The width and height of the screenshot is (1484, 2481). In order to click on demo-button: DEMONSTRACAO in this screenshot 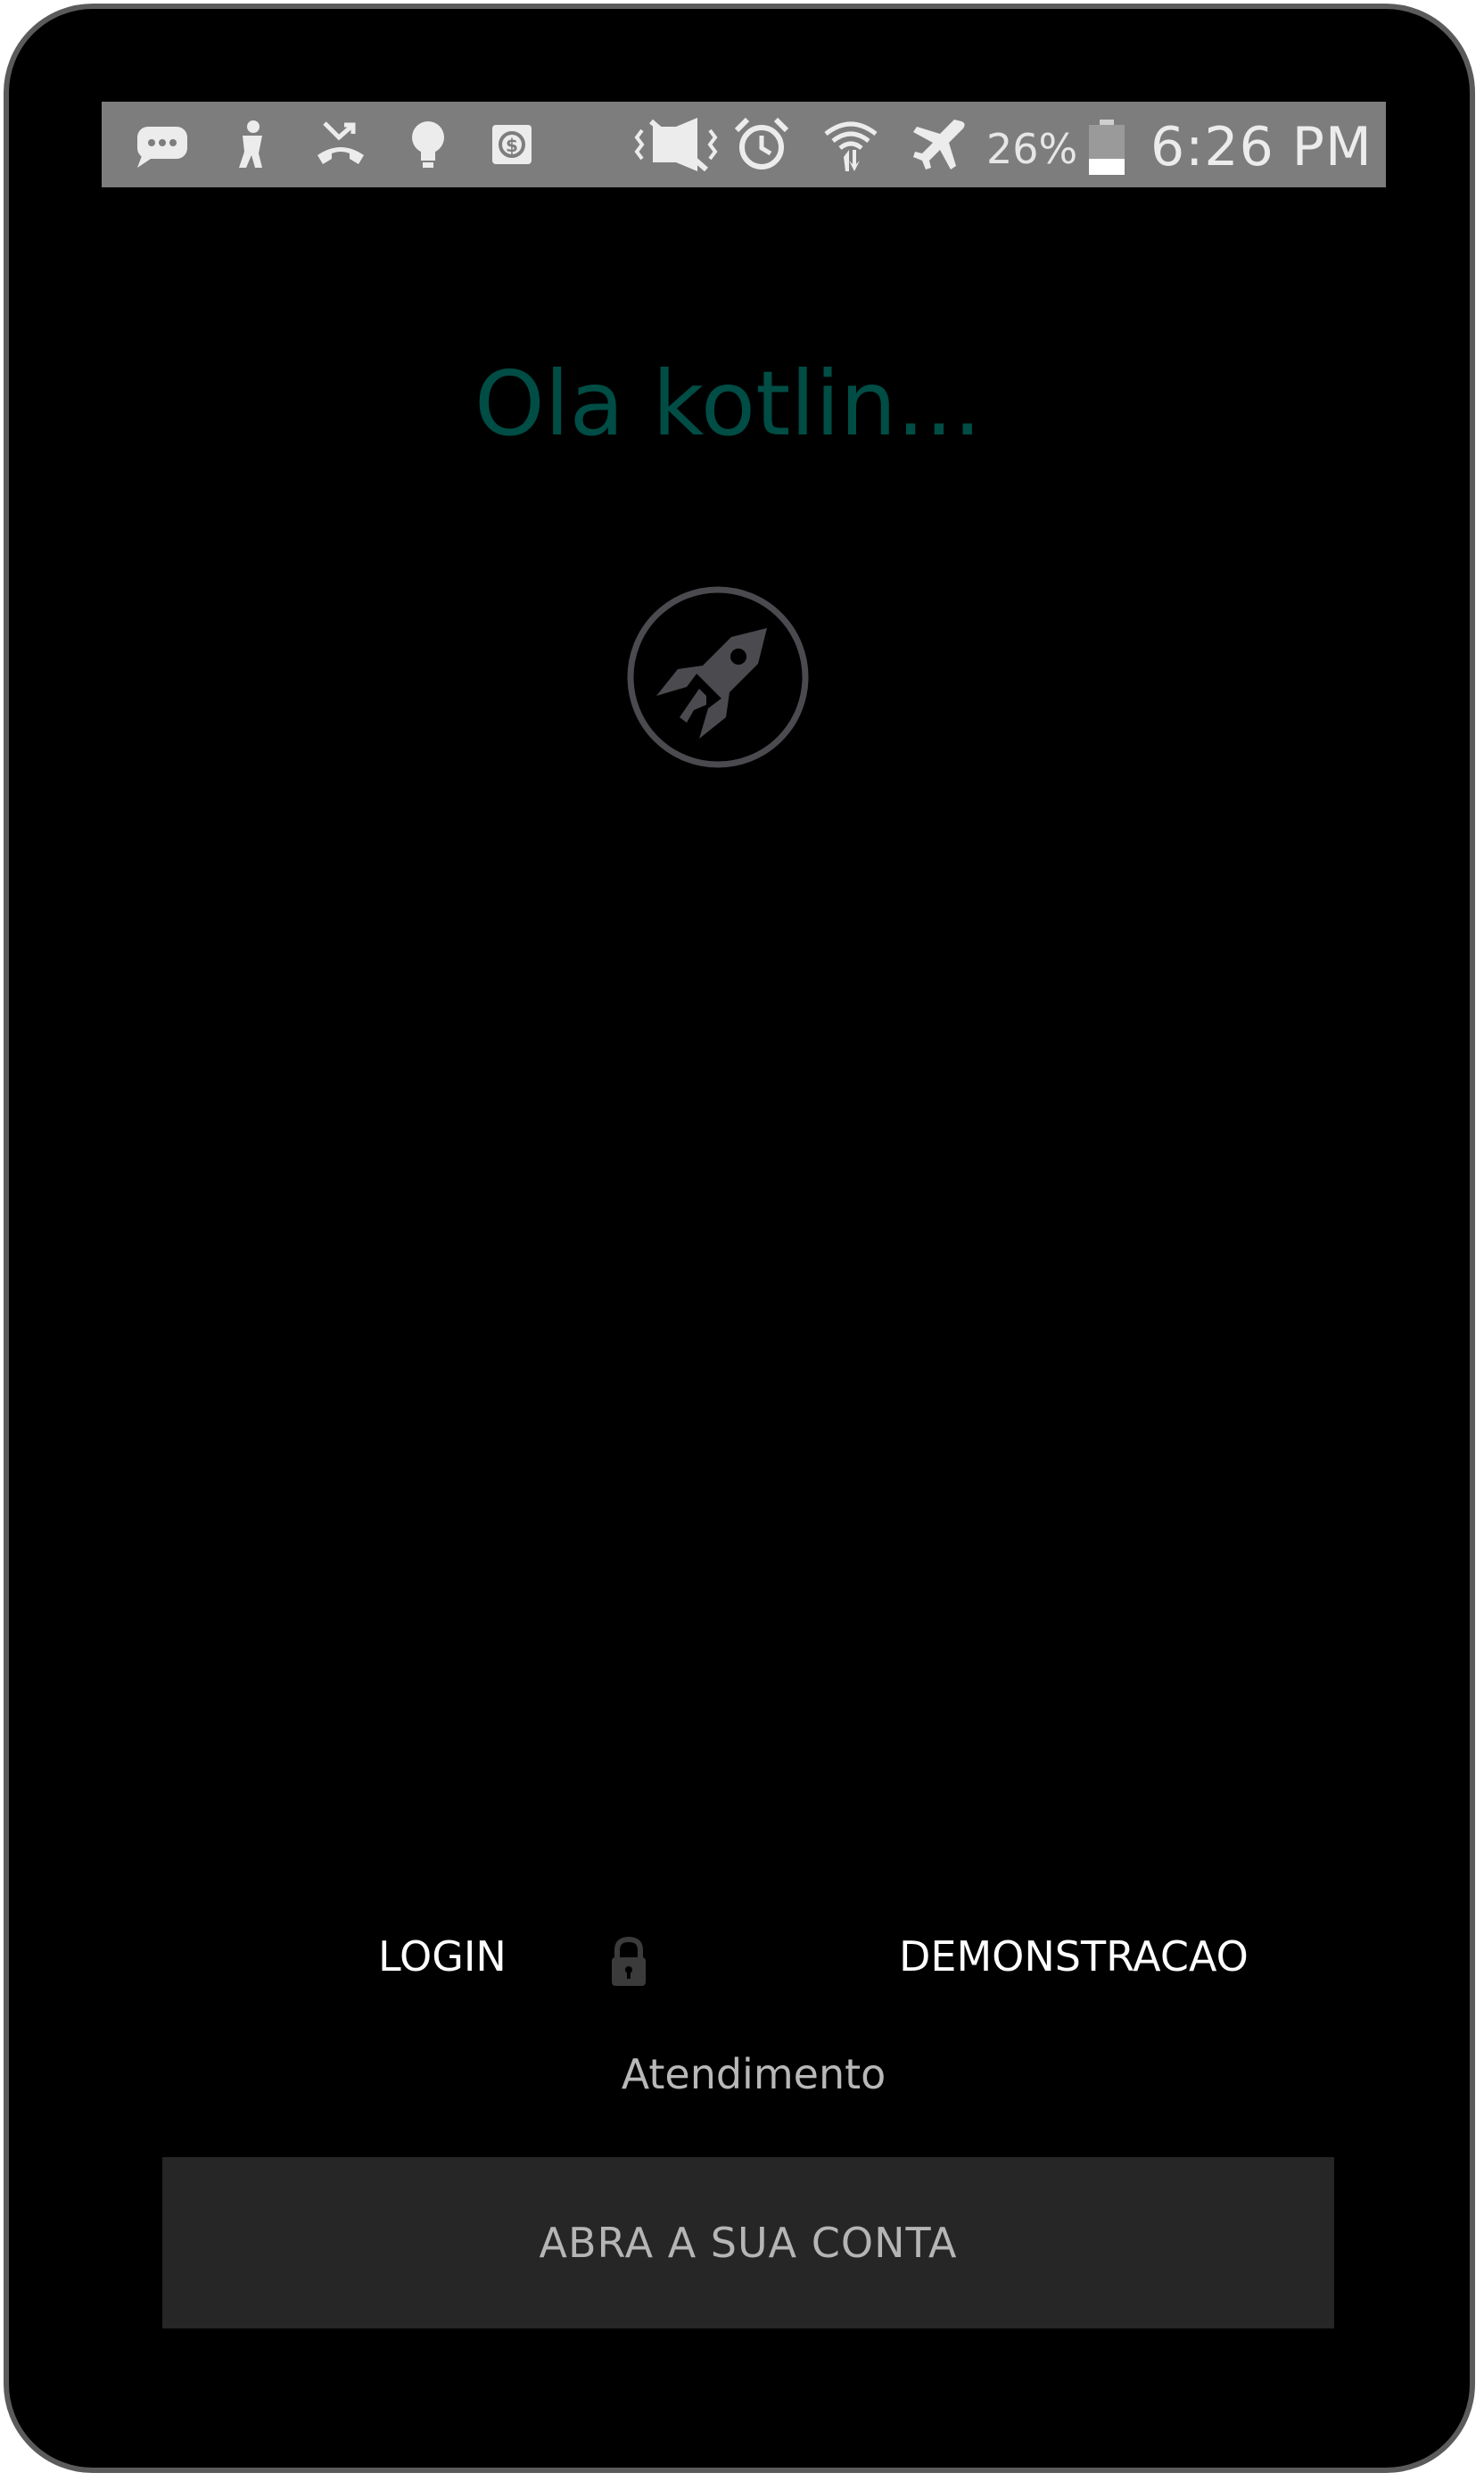, I will do `click(1074, 1957)`.